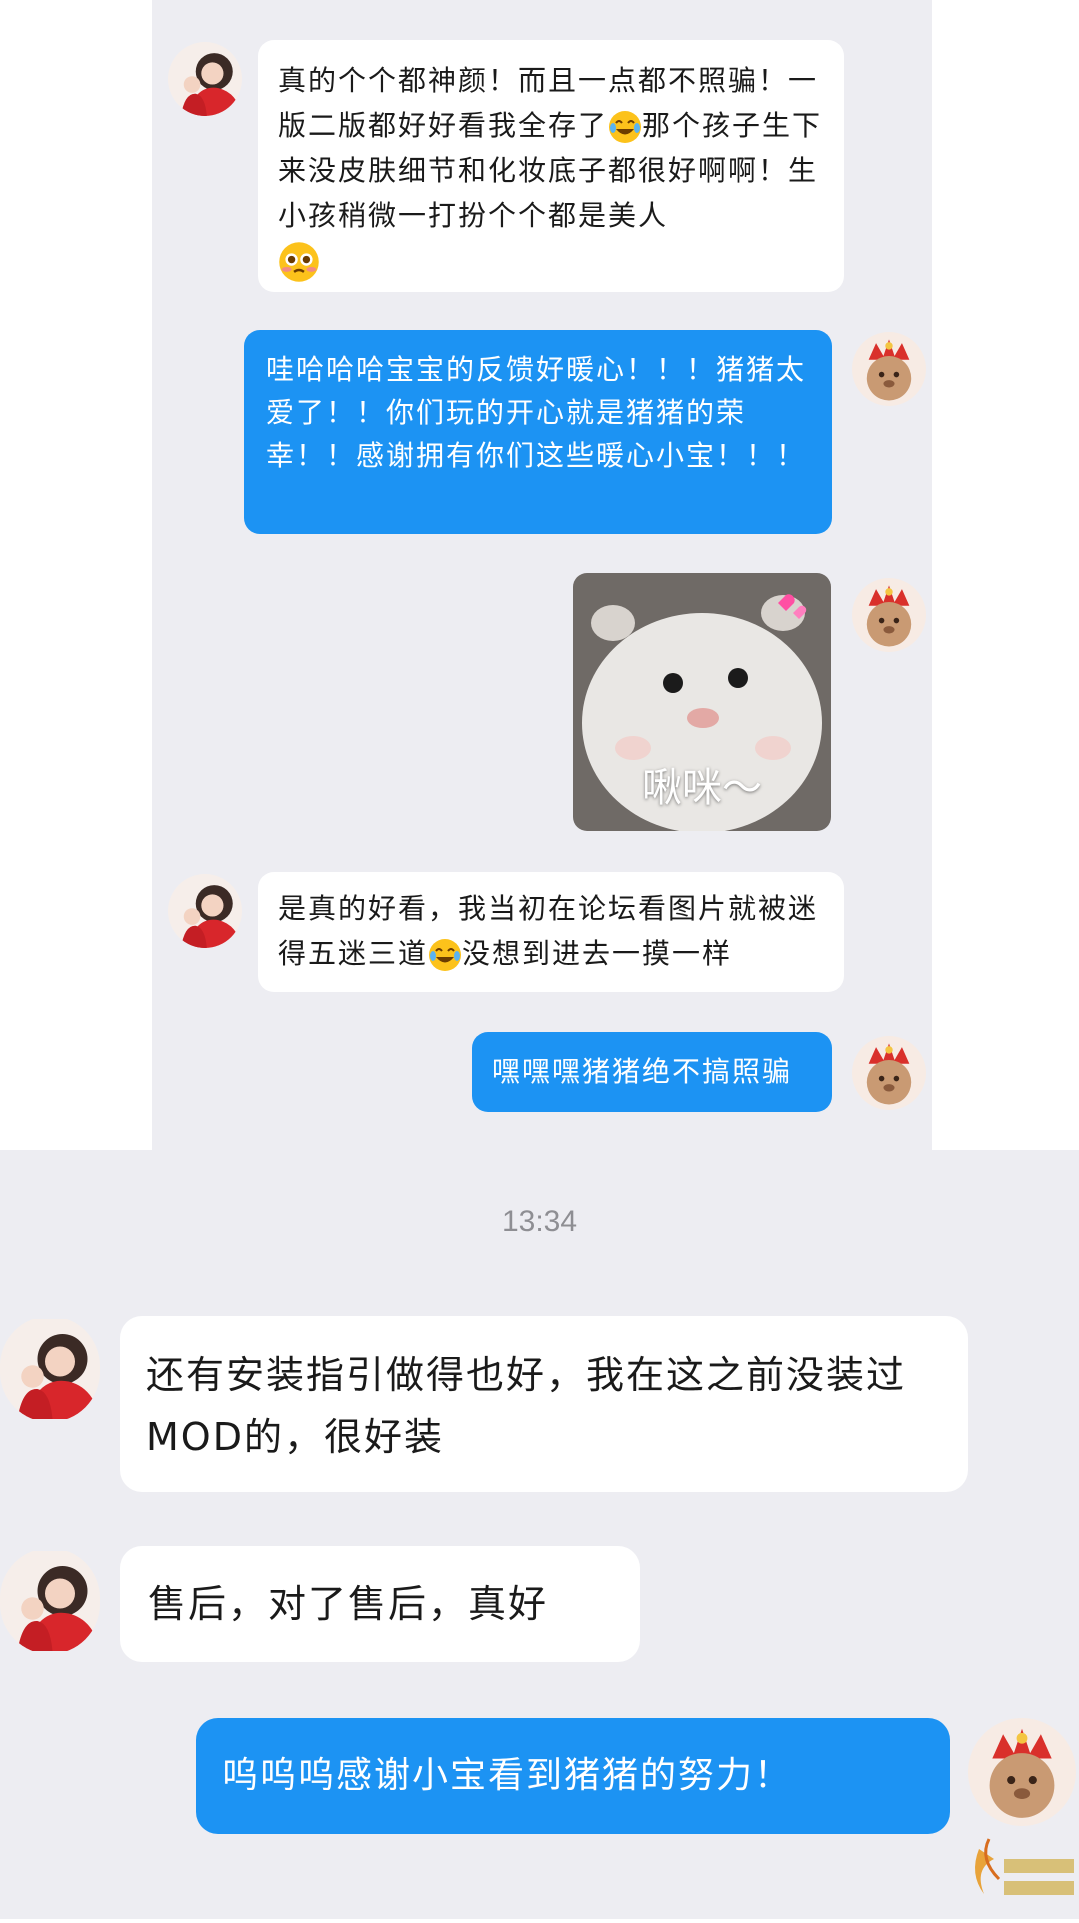 This screenshot has width=1079, height=1923. What do you see at coordinates (1019, 1869) in the screenshot?
I see `watermark-logo` at bounding box center [1019, 1869].